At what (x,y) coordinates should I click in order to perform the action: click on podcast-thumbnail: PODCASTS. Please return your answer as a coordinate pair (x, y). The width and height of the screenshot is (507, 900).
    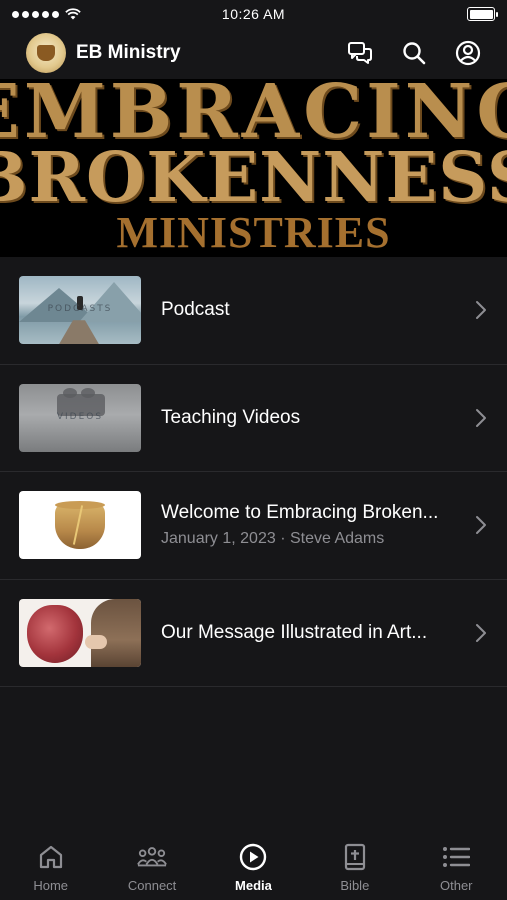
    Looking at the image, I should click on (80, 310).